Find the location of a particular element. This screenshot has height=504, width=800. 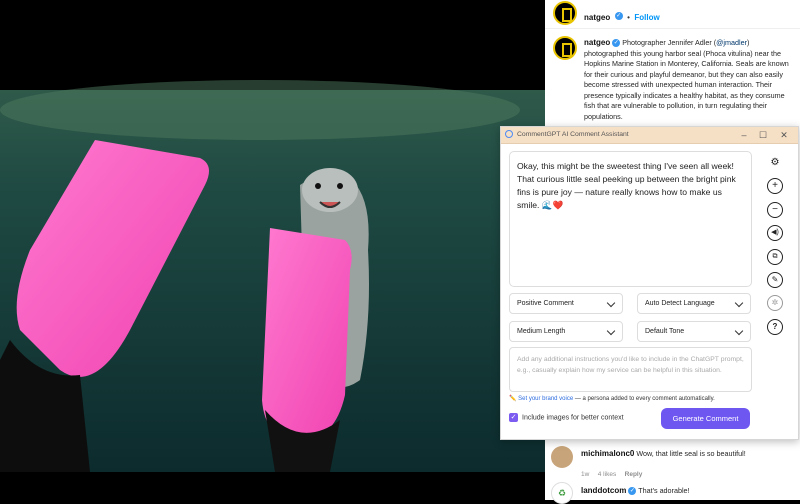

comment-meta: 1w 4 likes Reply is located at coordinates (611, 472).